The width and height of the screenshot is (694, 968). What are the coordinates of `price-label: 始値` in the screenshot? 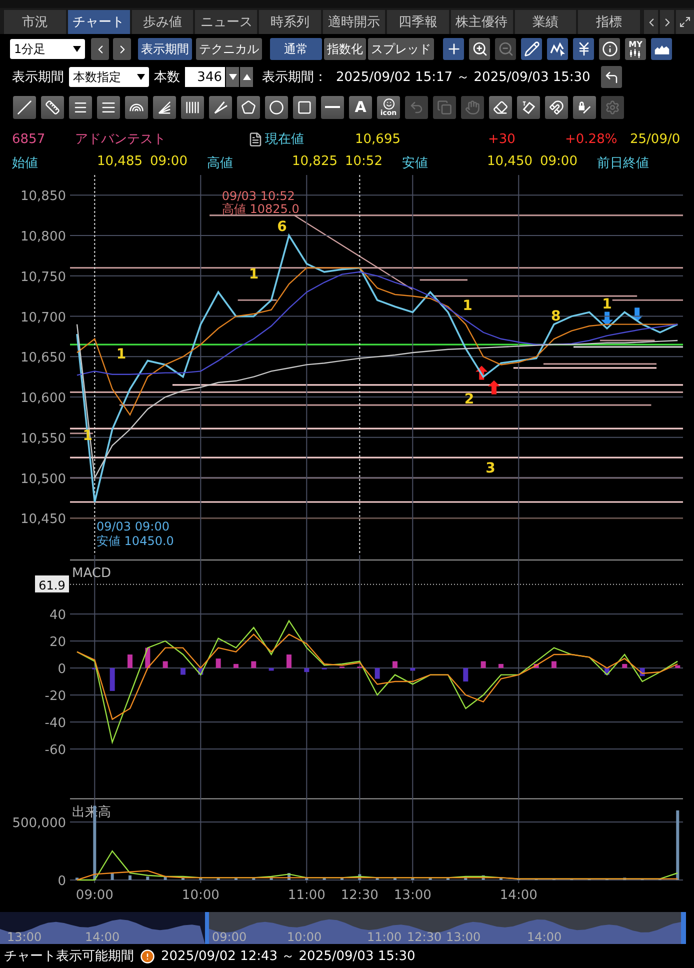 It's located at (25, 163).